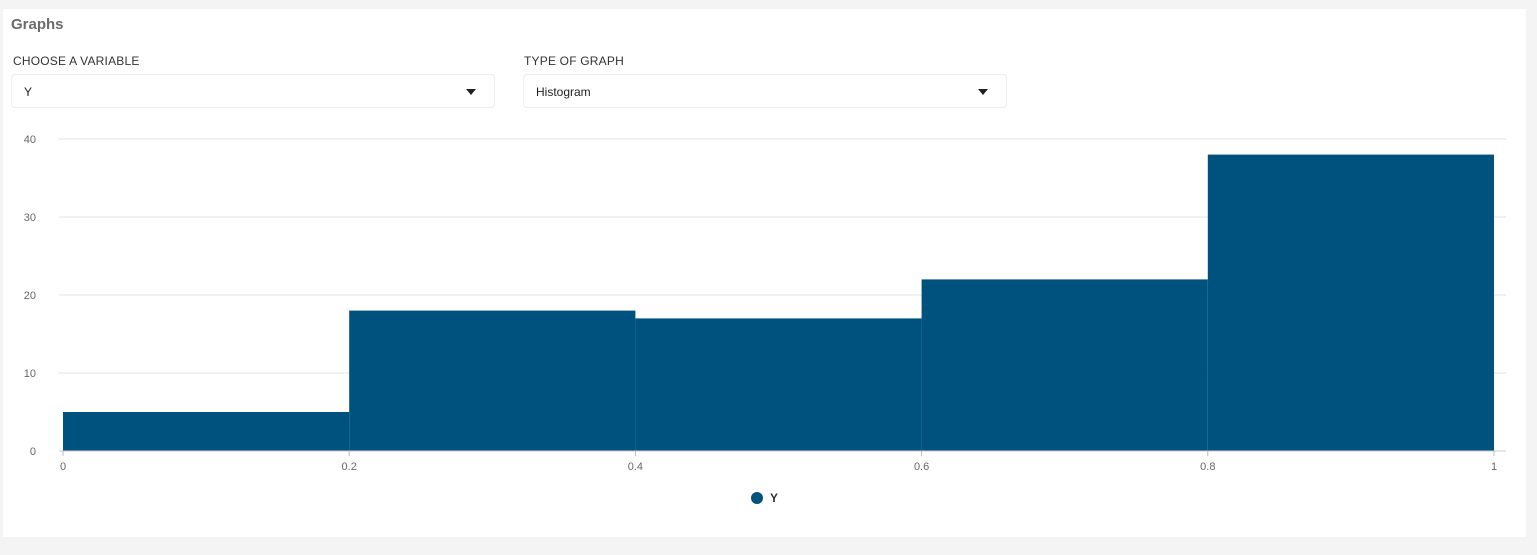 The height and width of the screenshot is (555, 1537). I want to click on x-tick-label: 1, so click(1494, 467).